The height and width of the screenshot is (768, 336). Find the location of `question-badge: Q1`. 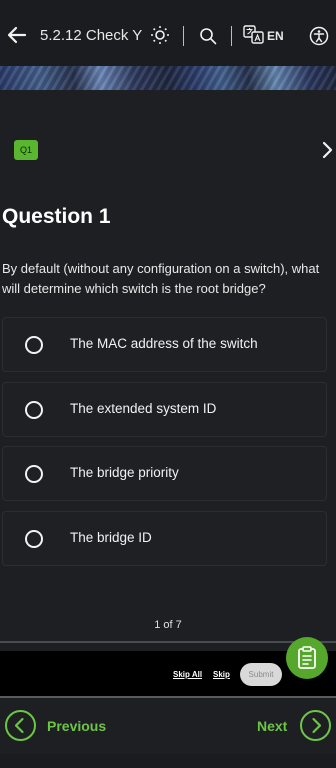

question-badge: Q1 is located at coordinates (26, 150).